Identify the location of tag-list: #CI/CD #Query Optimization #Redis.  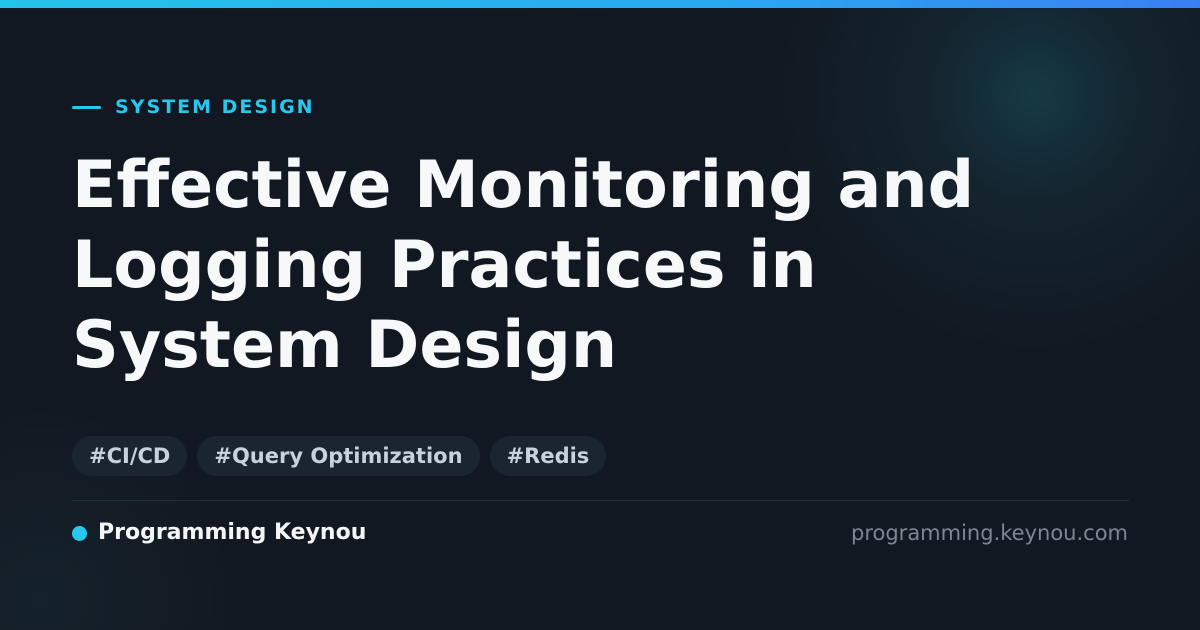
(339, 456).